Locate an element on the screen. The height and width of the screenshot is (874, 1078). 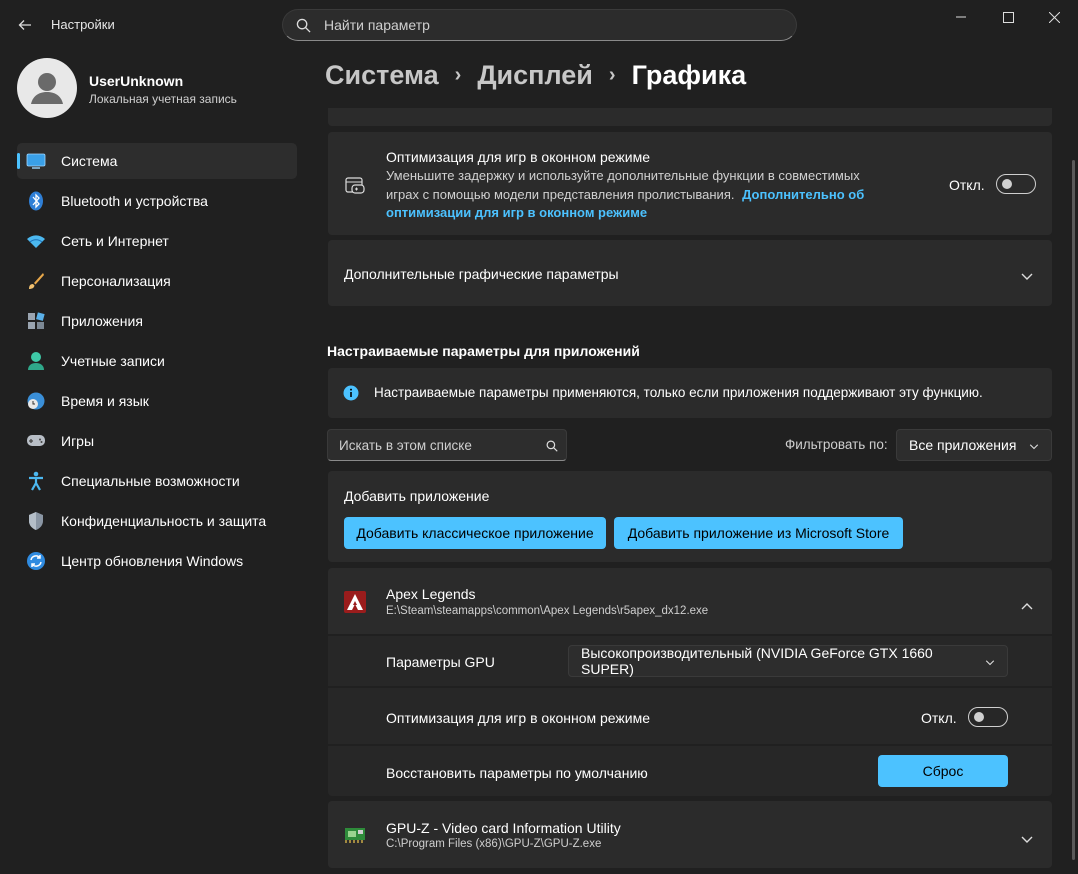
app-name: GPU-Z - Video card Information Utility is located at coordinates (503, 828).